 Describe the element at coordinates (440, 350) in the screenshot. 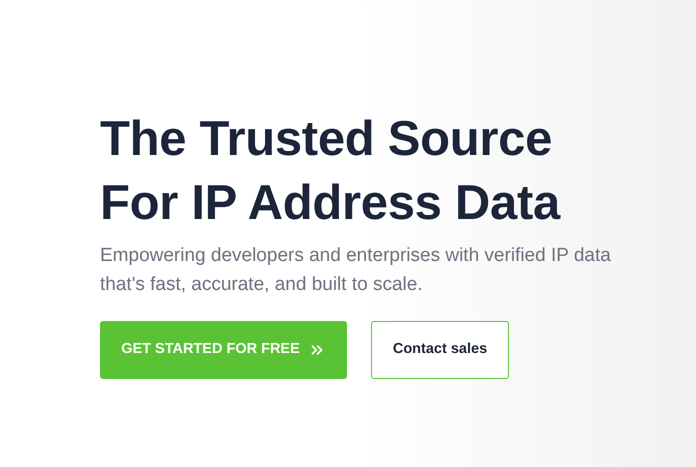

I see `contact-sales-button: Contact sales` at that location.